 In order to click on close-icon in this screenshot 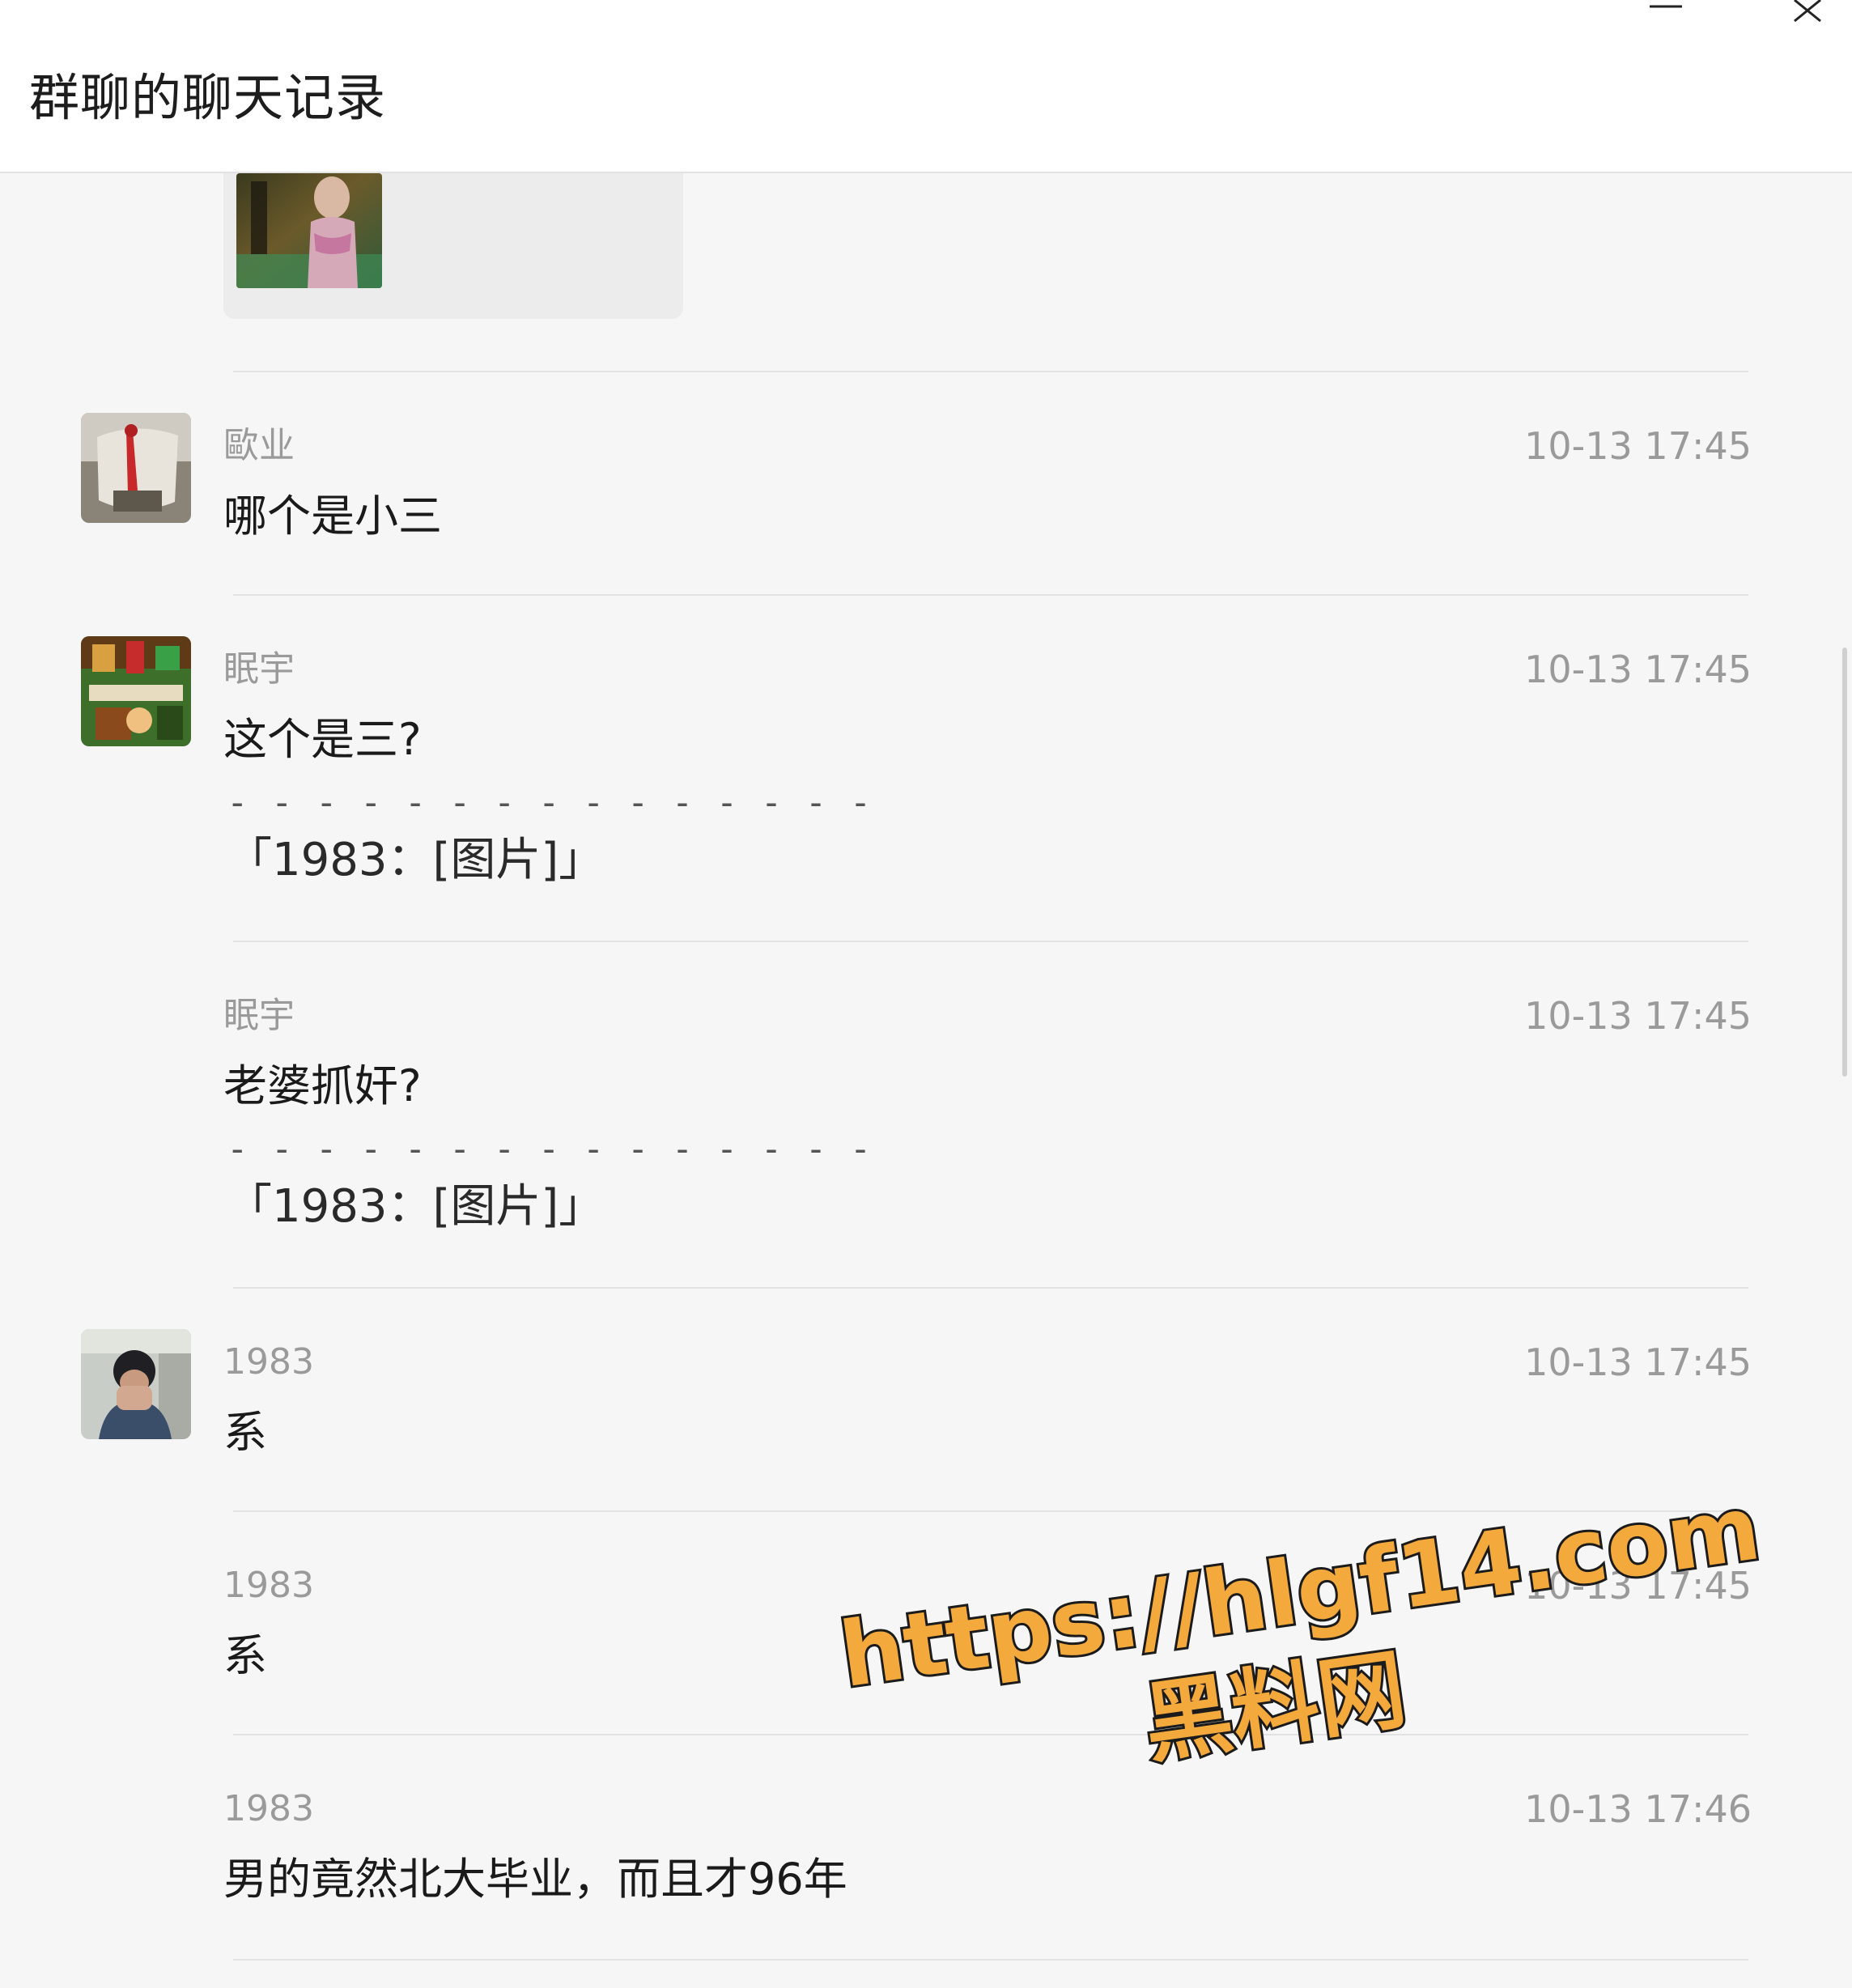, I will do `click(1808, 12)`.